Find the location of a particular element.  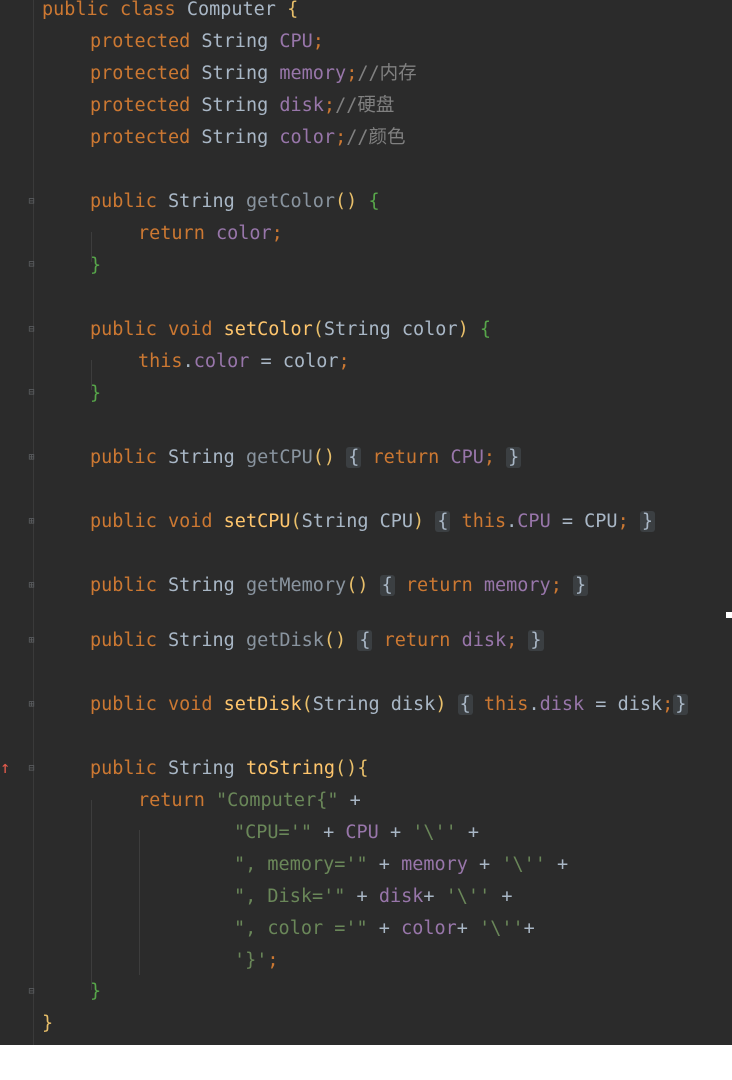

code-line-assign: this.color = color; is located at coordinates (244, 362).